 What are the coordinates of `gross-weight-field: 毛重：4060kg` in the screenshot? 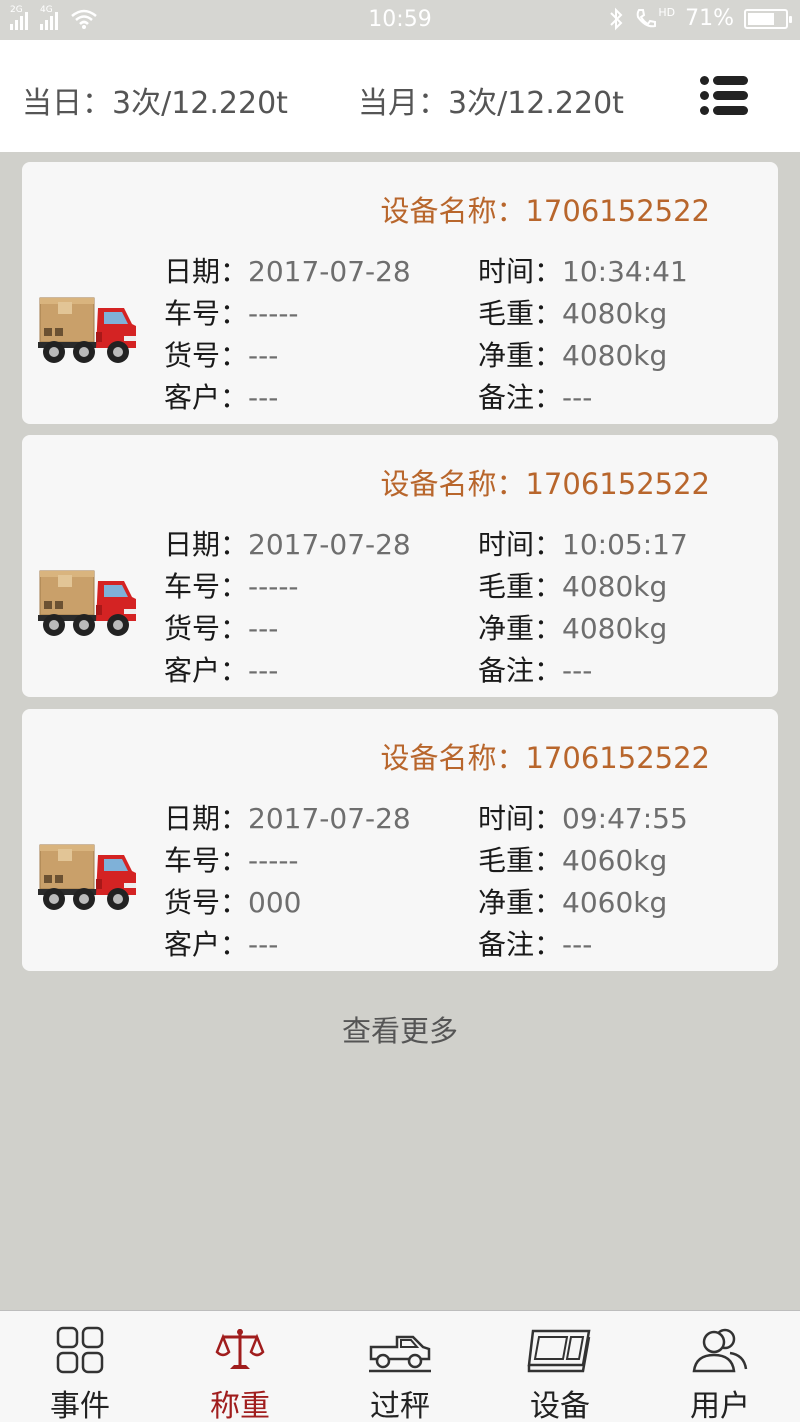 It's located at (572, 859).